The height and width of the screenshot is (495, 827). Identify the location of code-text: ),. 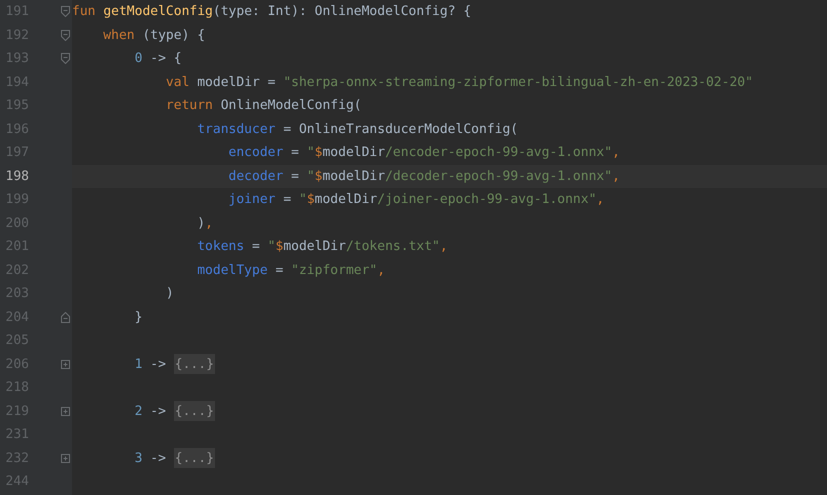
(204, 223).